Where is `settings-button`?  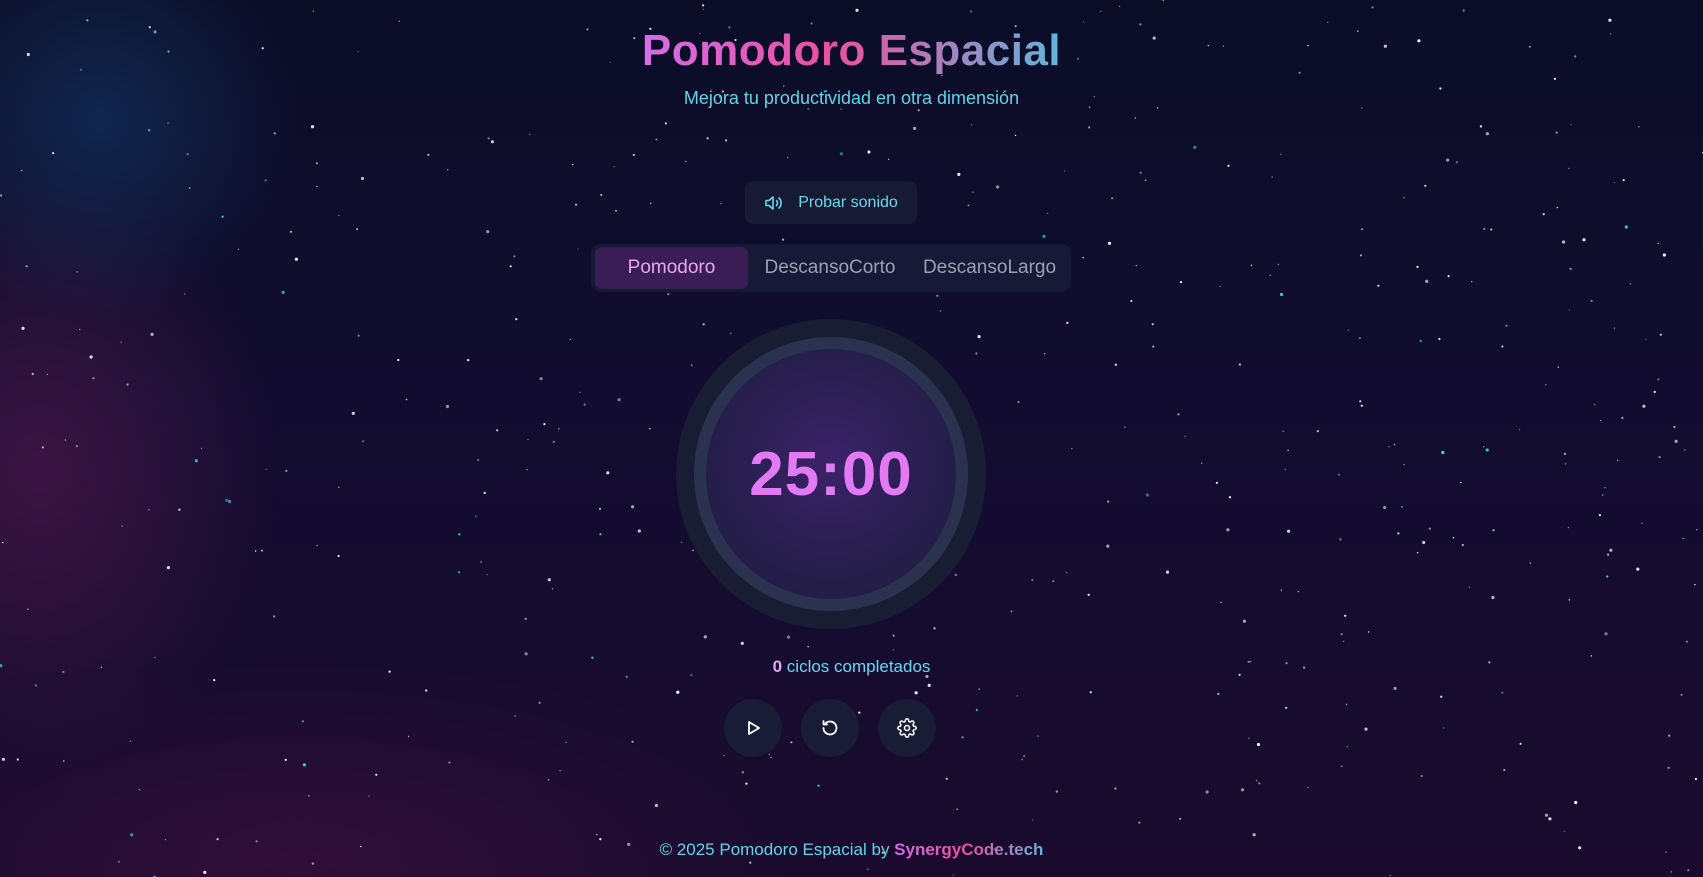
settings-button is located at coordinates (907, 728).